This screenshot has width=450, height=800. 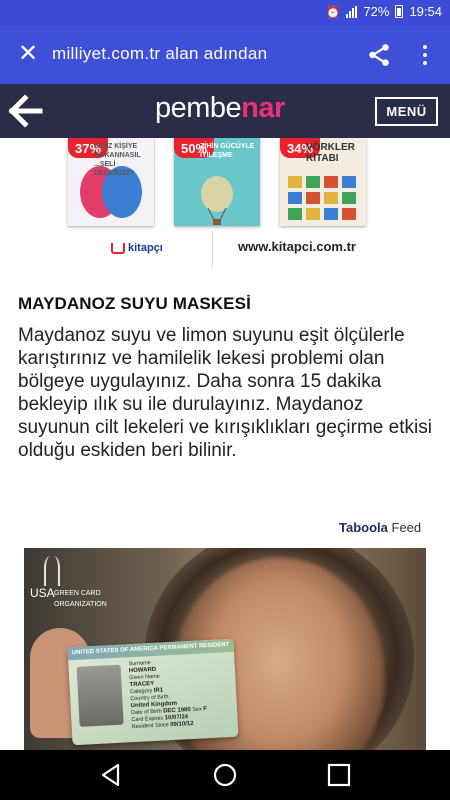 What do you see at coordinates (352, 11) in the screenshot?
I see `signal-icon` at bounding box center [352, 11].